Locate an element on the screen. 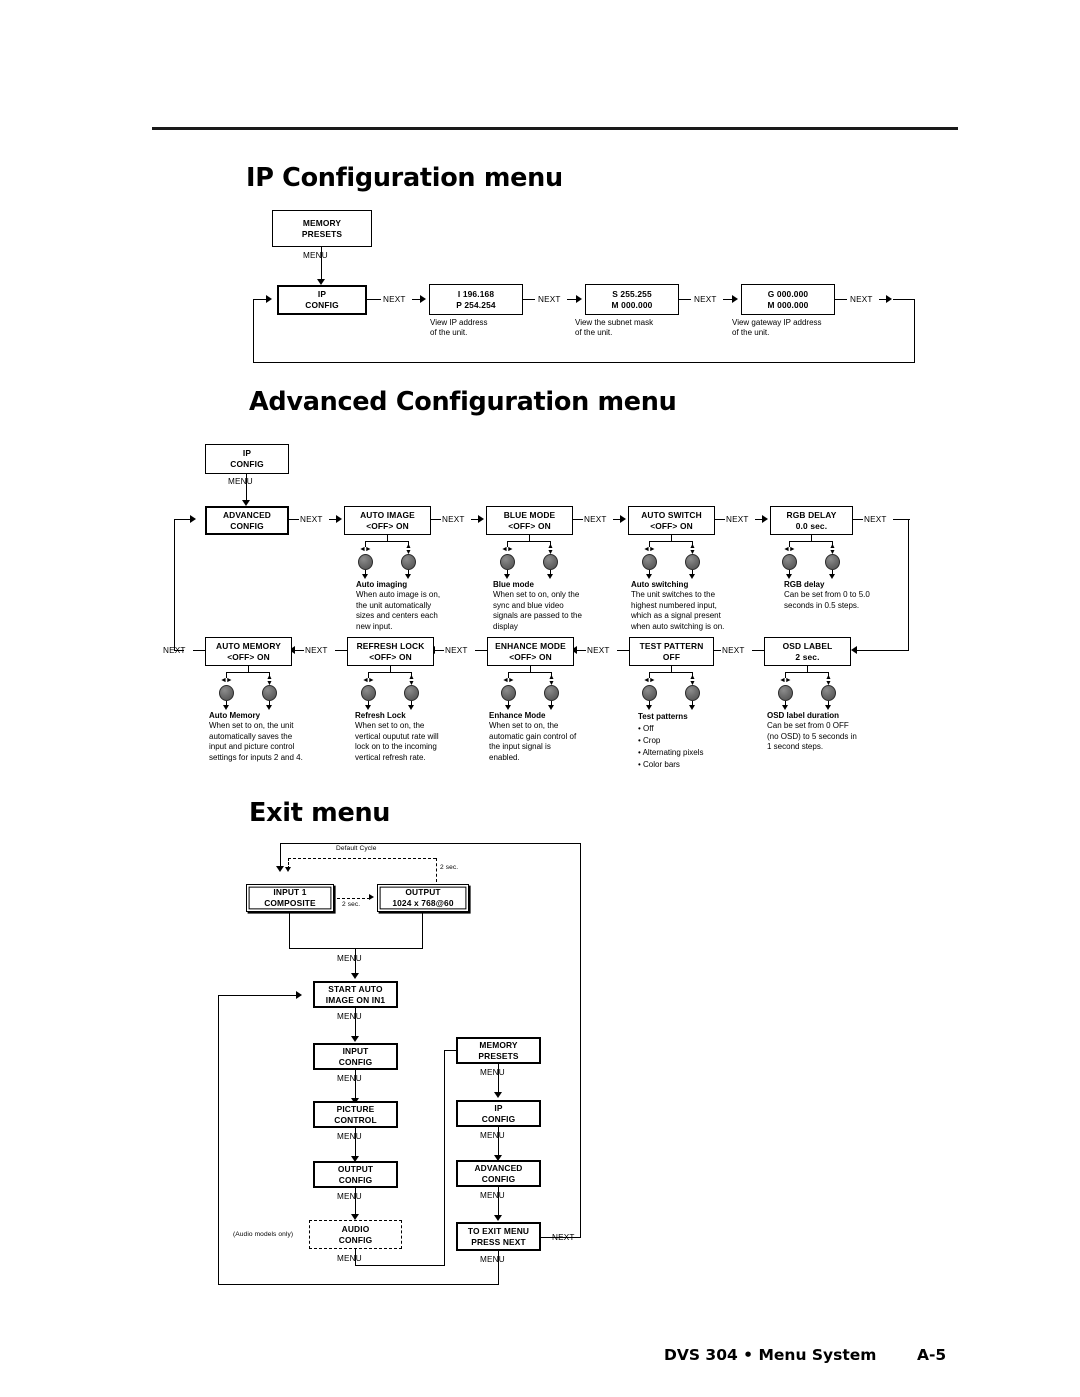 The width and height of the screenshot is (1080, 1397). box-memory-presets: MEMORY PRESETS is located at coordinates (322, 228).